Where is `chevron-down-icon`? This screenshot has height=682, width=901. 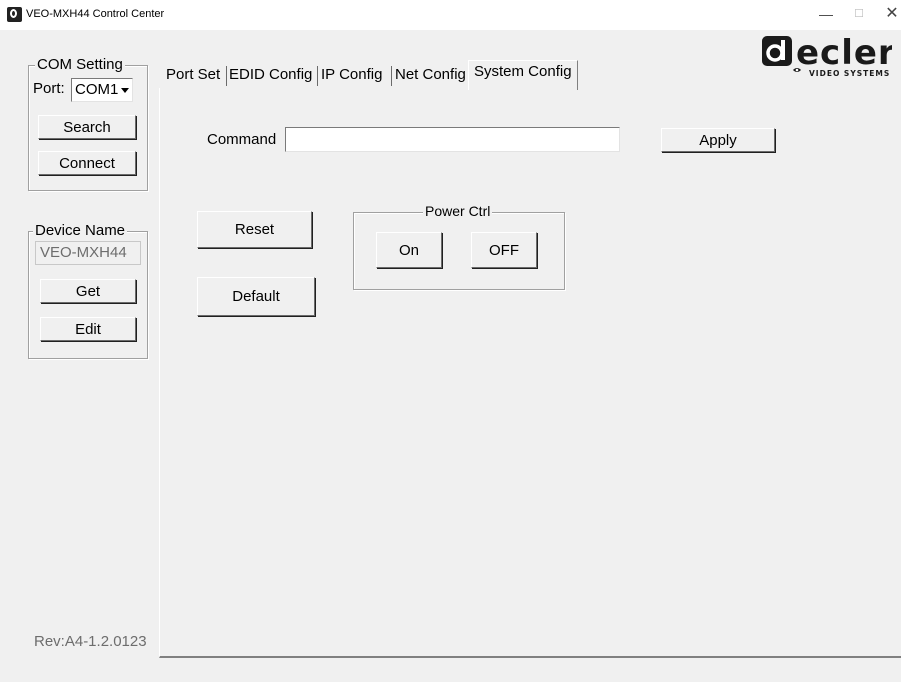 chevron-down-icon is located at coordinates (125, 90).